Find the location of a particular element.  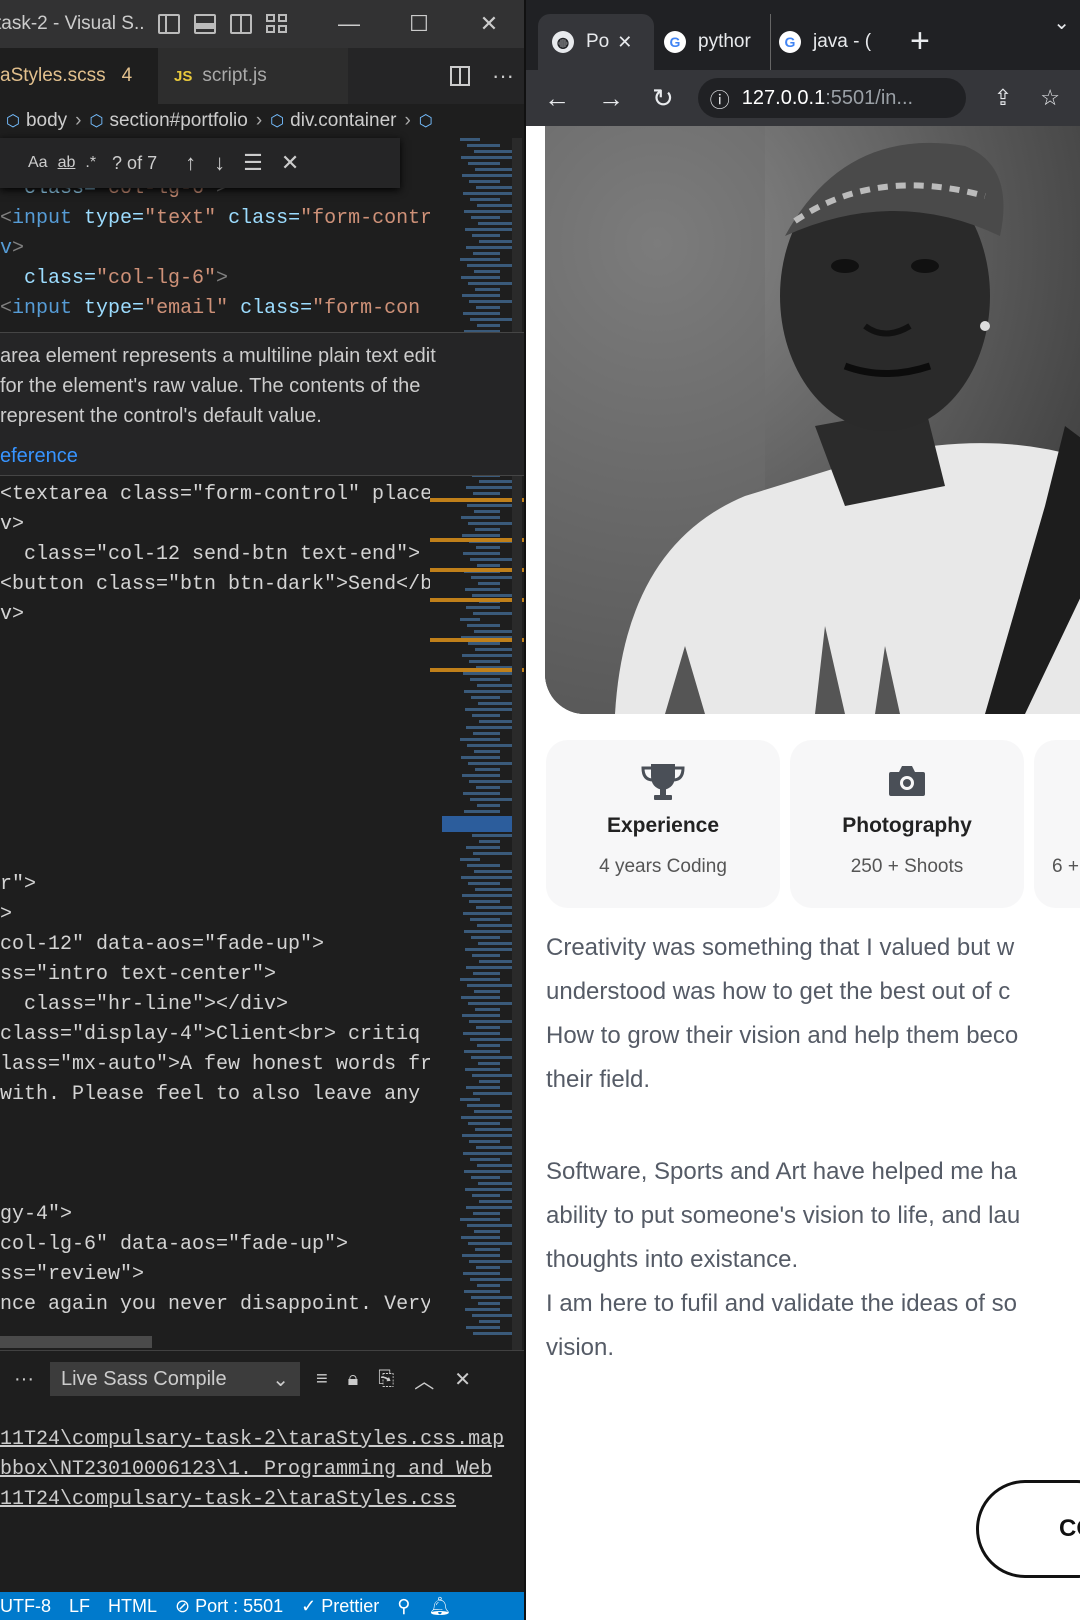

clear-output-icon: ⎘ is located at coordinates (386, 1379).